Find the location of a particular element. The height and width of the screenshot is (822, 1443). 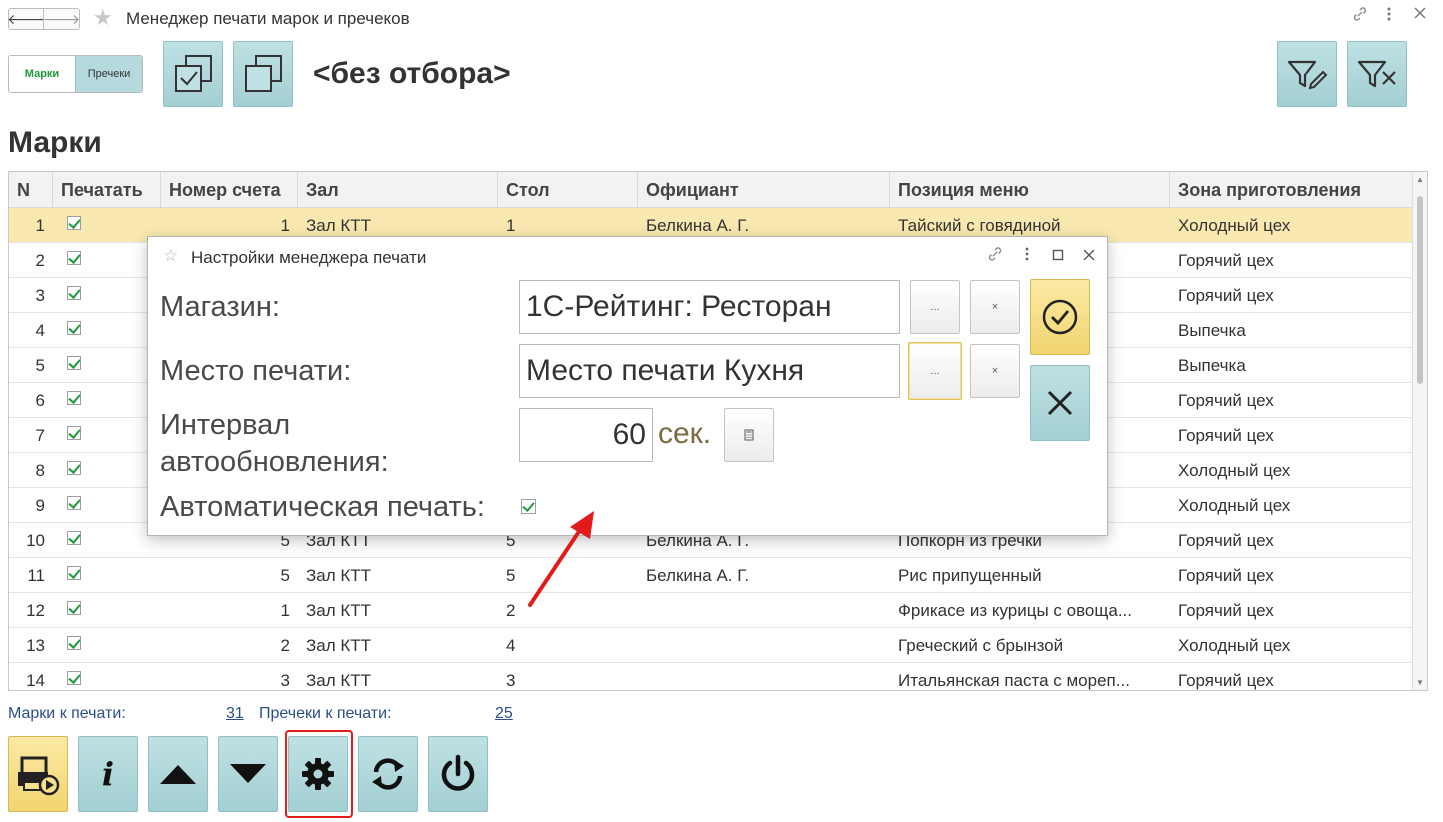

filter-clear-icon is located at coordinates (1376, 74).